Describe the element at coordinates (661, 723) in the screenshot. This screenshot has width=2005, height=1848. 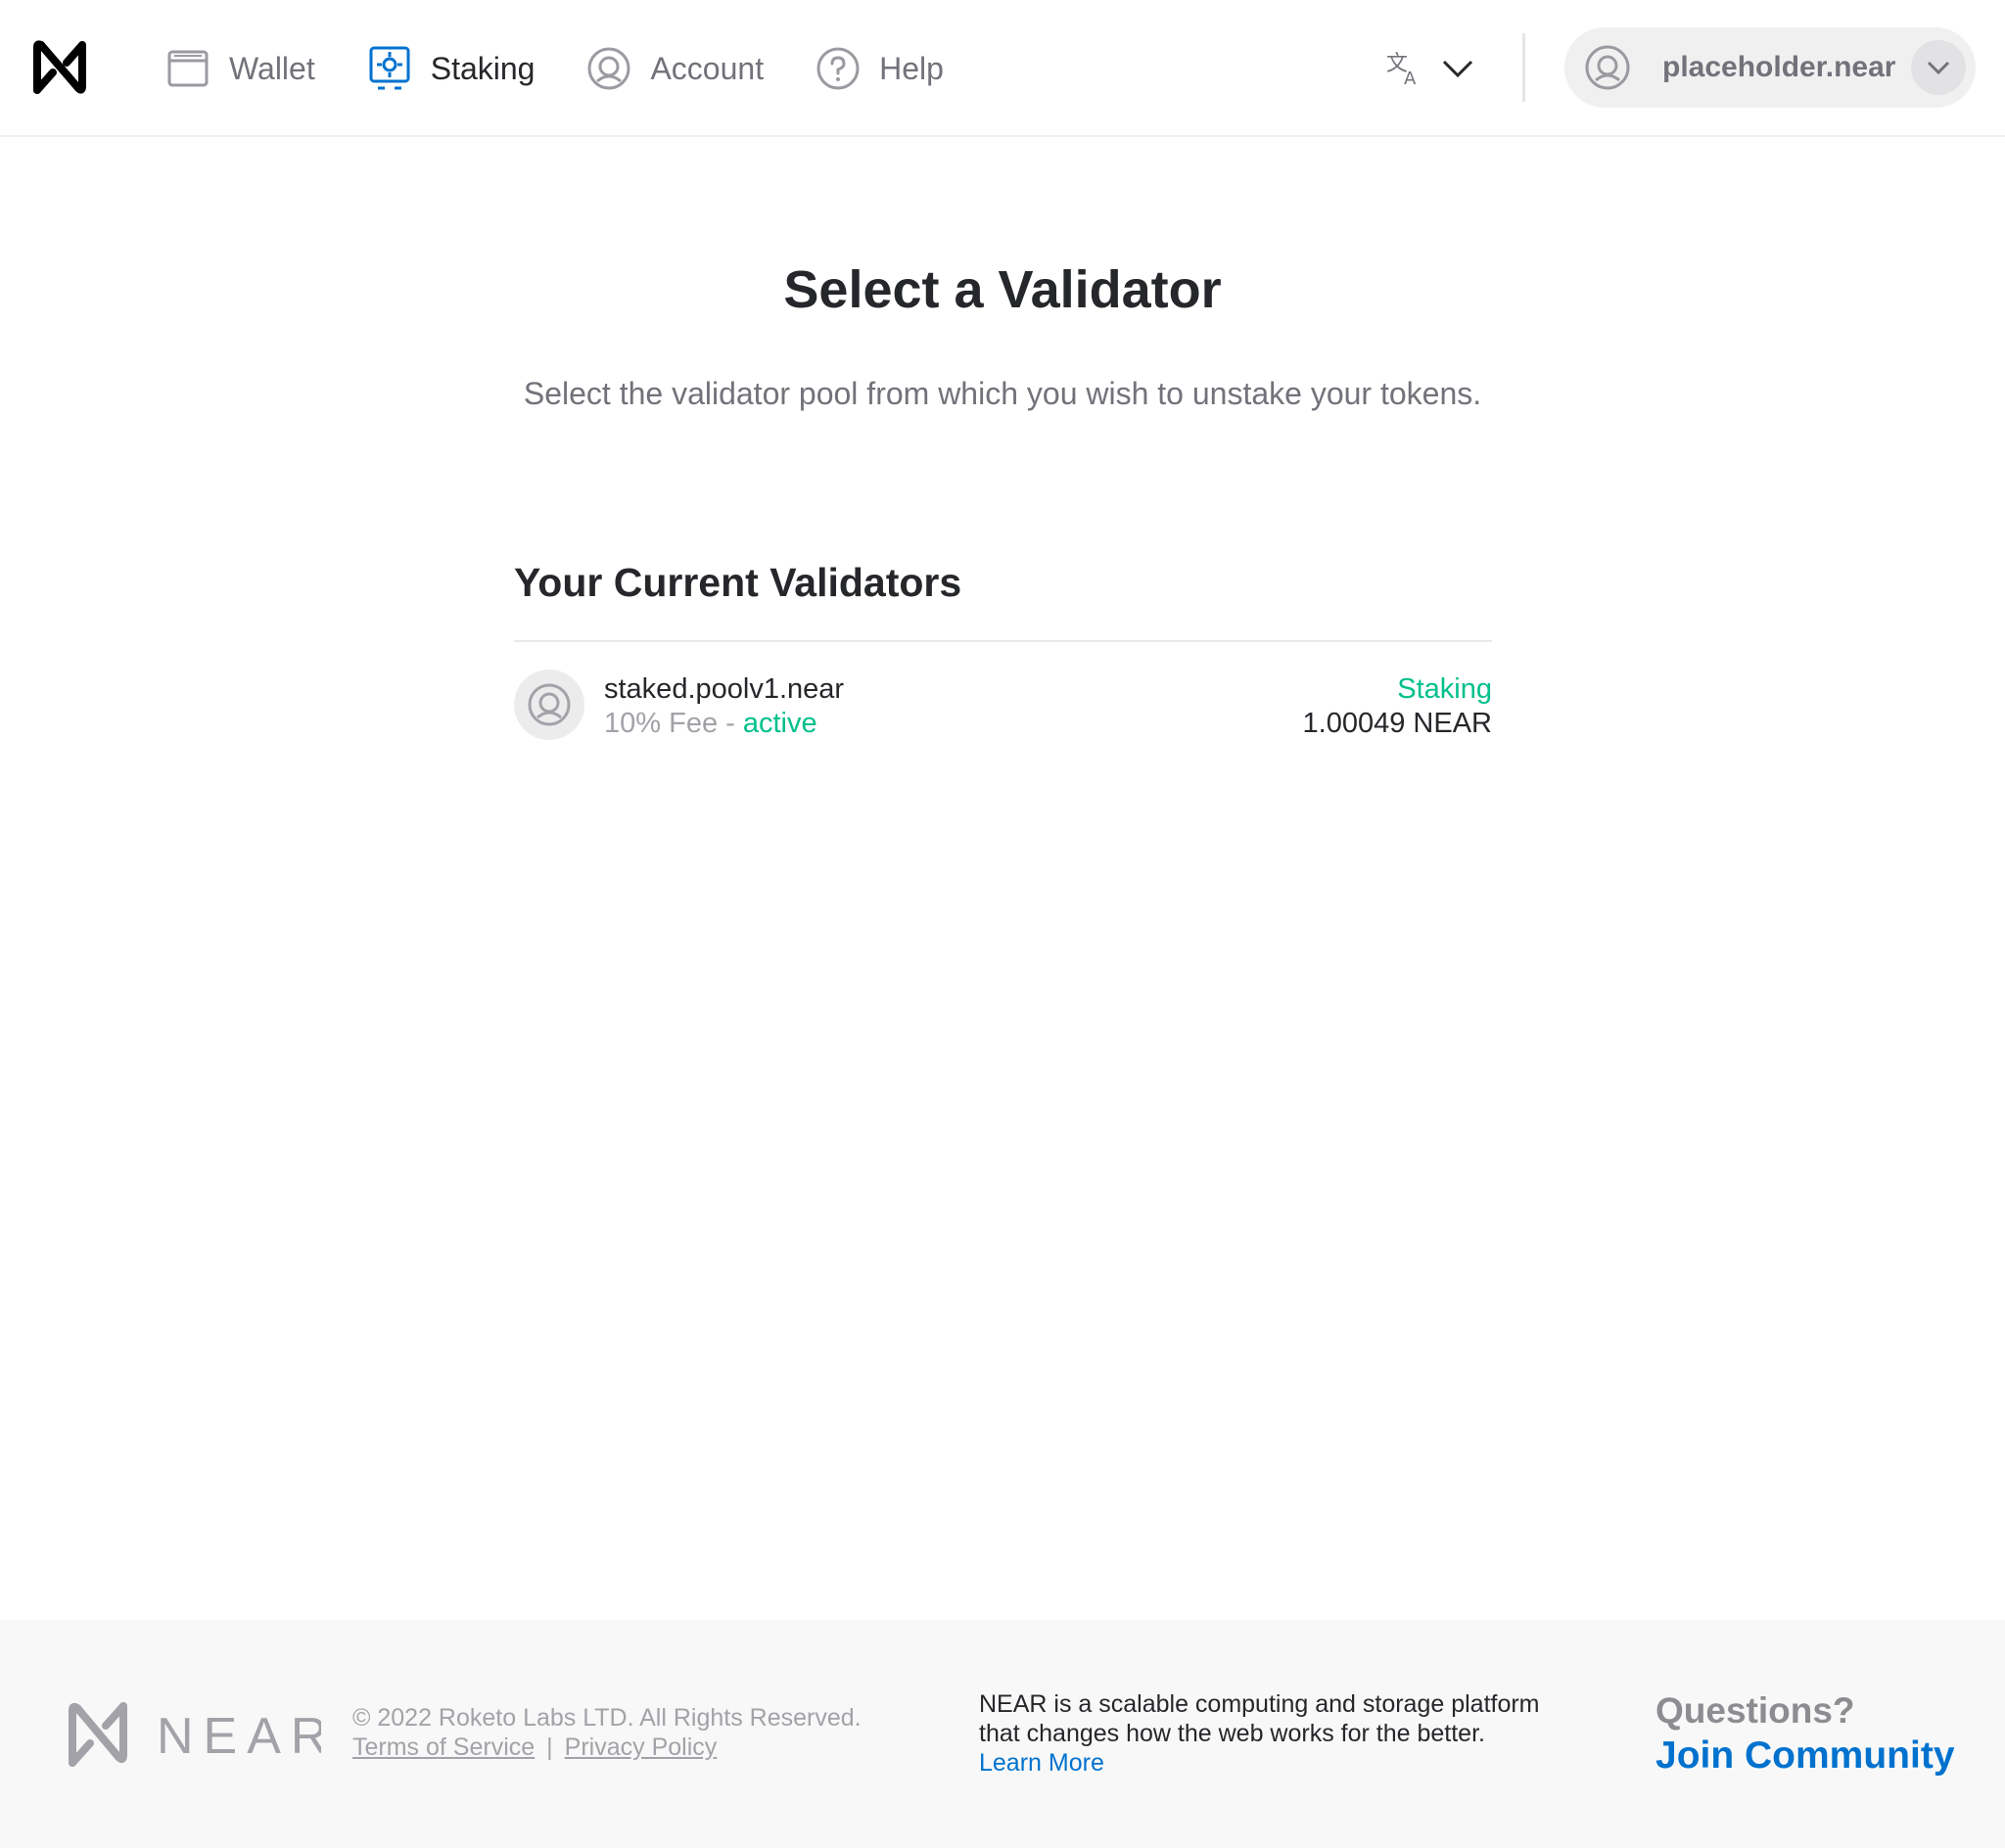
I see `validator-fee: 10% Fee` at that location.